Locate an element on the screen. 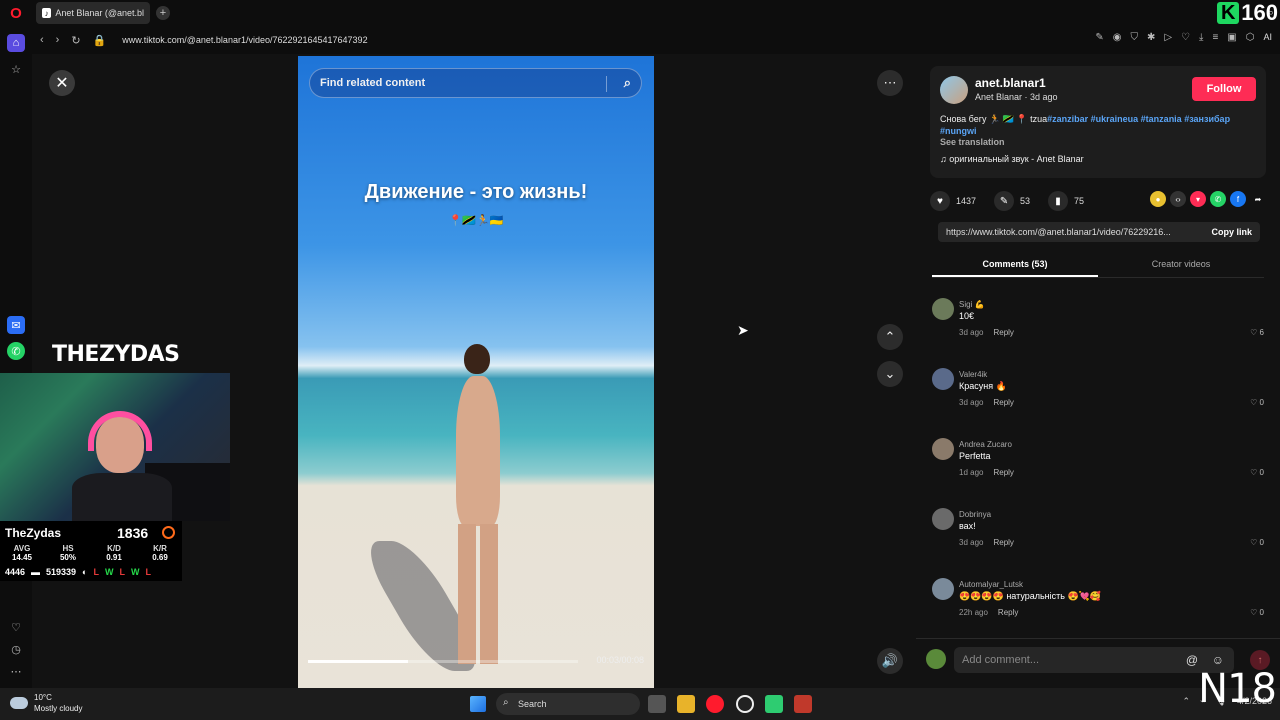 The image size is (1280, 720). next-video-button: ⌄ is located at coordinates (890, 374).